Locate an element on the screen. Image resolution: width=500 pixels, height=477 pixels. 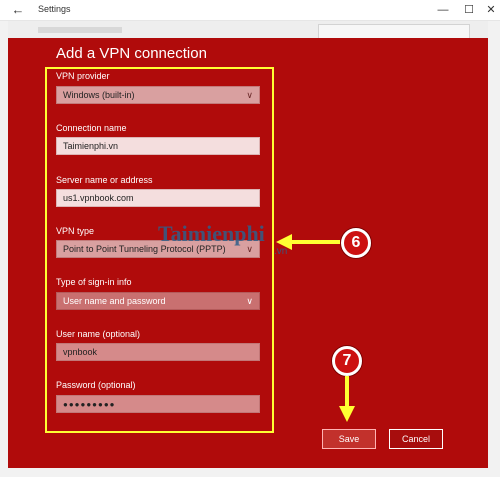
password-label: Password (optional) is located at coordinates (96, 385).